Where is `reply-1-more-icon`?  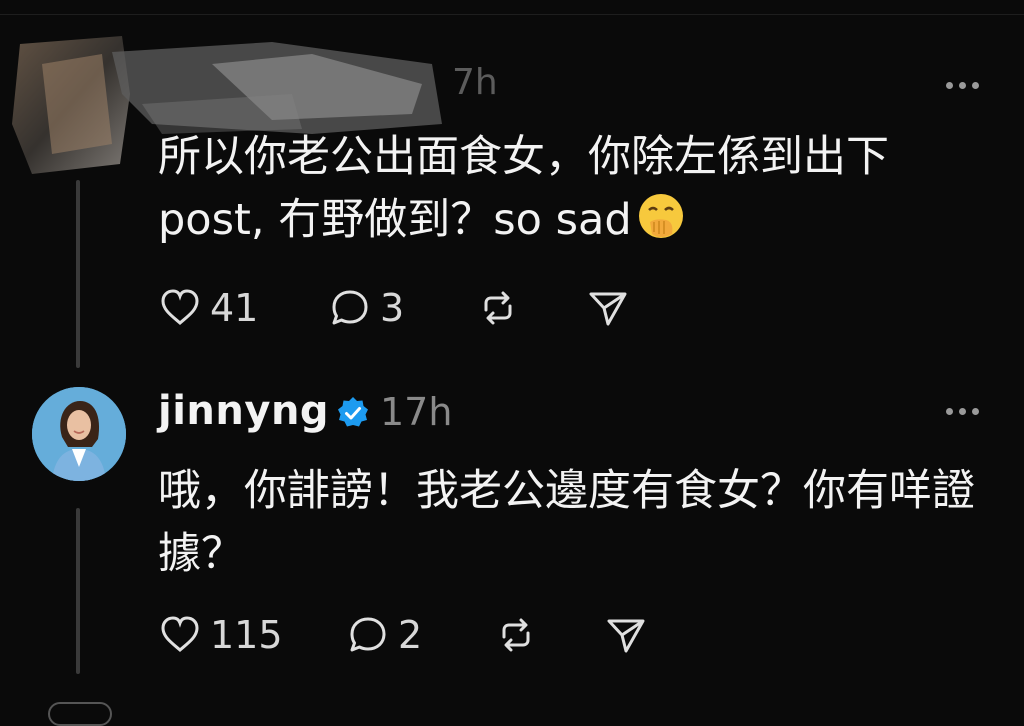 reply-1-more-icon is located at coordinates (964, 85).